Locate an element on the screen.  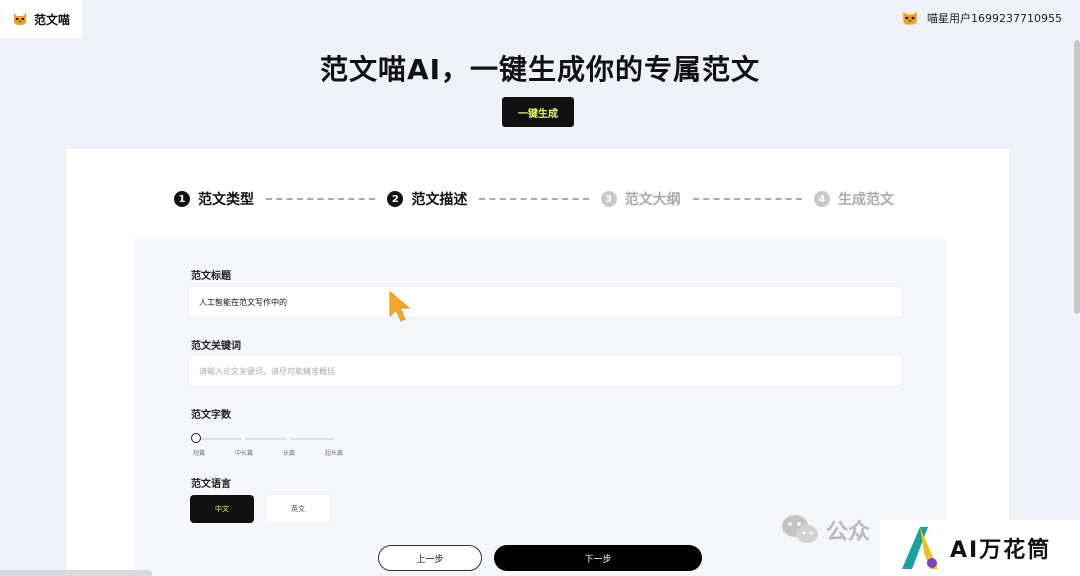
keywords-label: 范文关键词 is located at coordinates (216, 346).